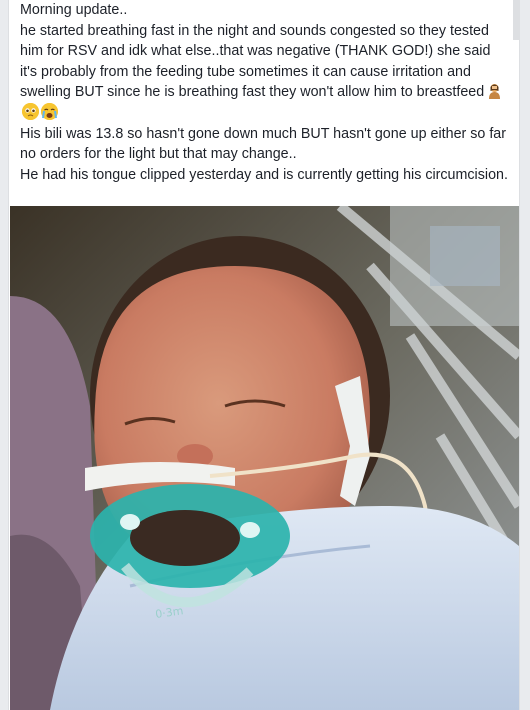  What do you see at coordinates (49, 111) in the screenshot?
I see `crying-face-icon` at bounding box center [49, 111].